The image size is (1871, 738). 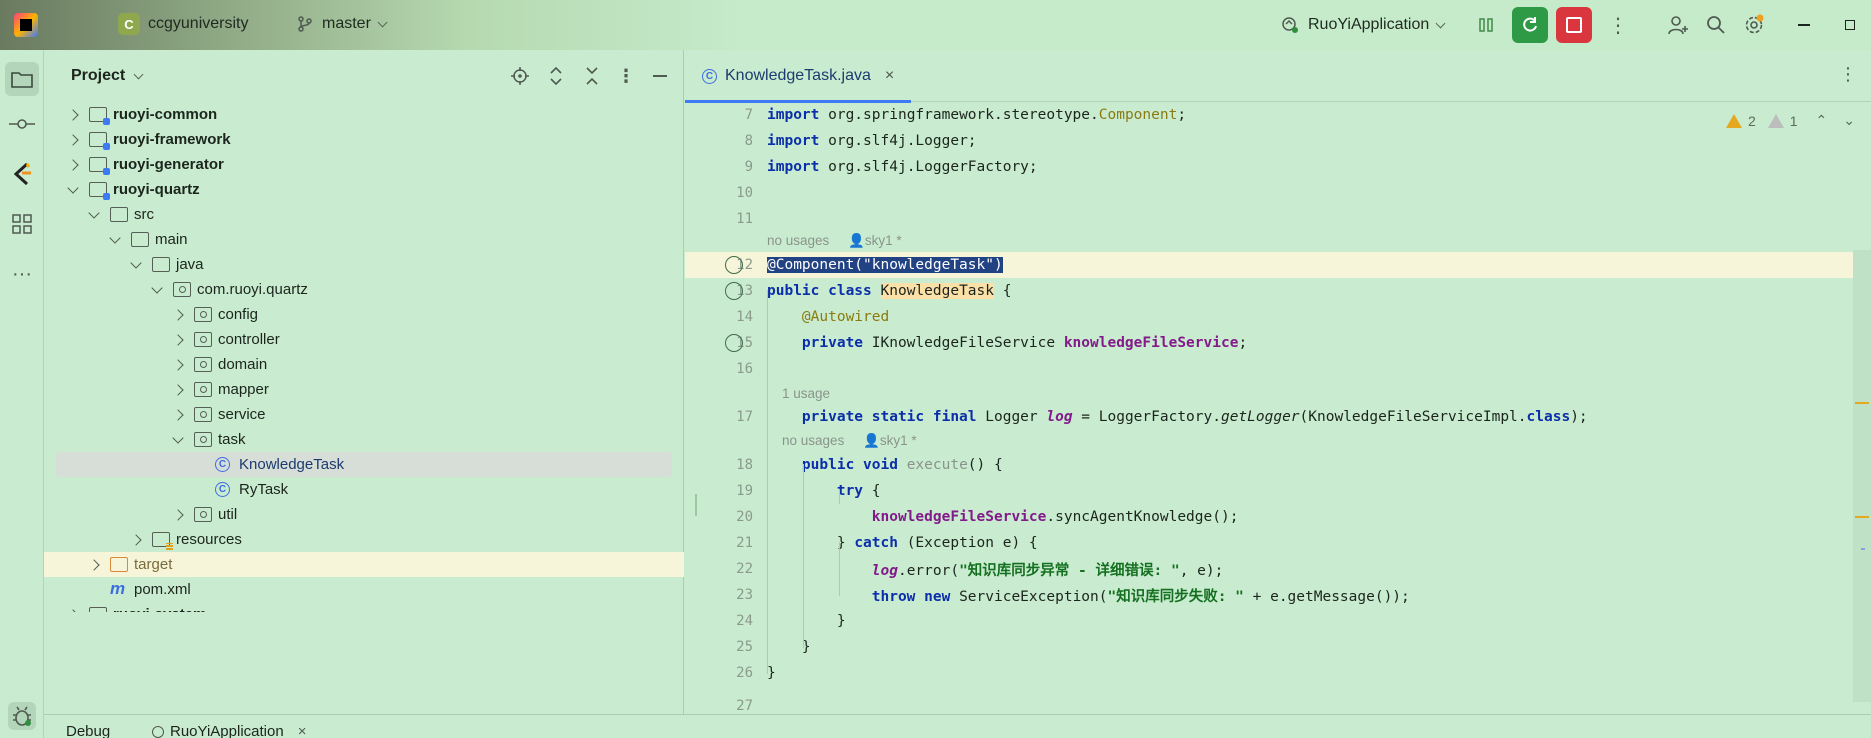 I want to click on tree-item-com-ruoyi-quartz: com.ruoyi.quartz, so click(x=364, y=289).